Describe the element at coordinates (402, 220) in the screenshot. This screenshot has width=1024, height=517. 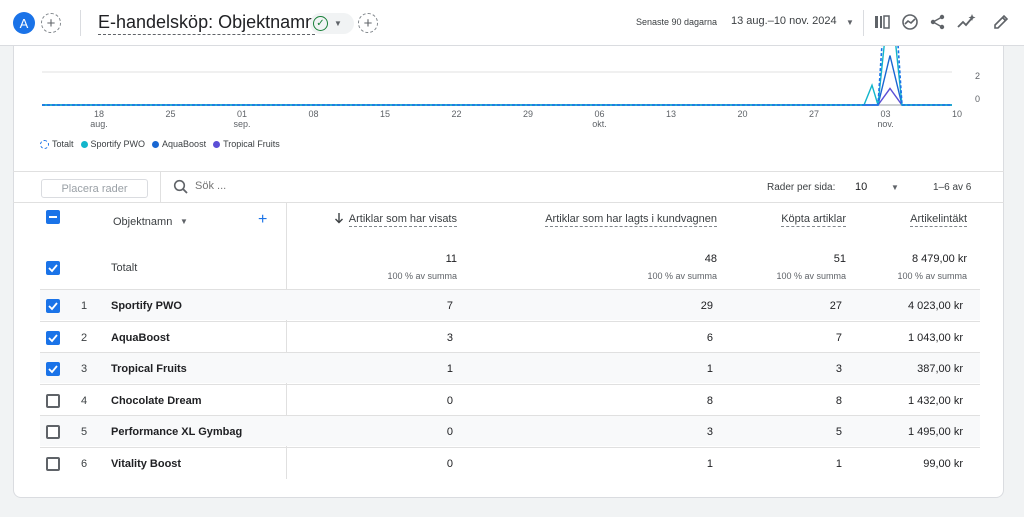
I see `column-header-viewed: Artiklar som har visats` at that location.